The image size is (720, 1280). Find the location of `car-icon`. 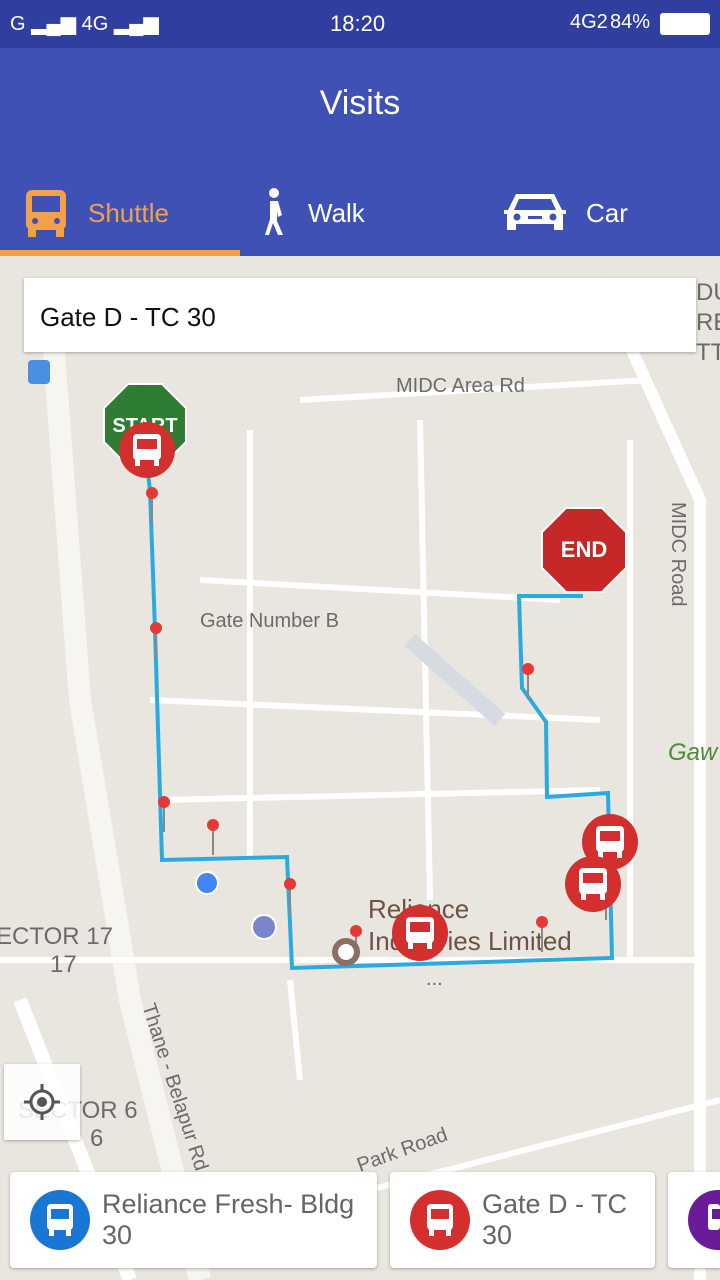

car-icon is located at coordinates (535, 212).